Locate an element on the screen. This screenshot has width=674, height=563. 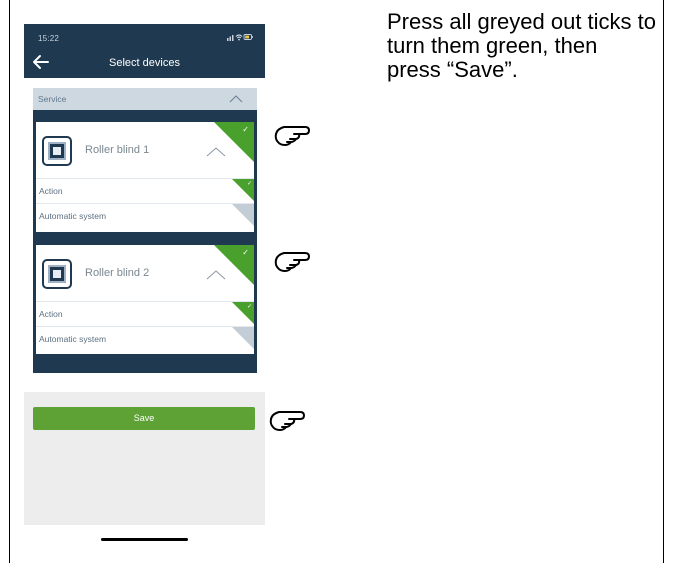
battery-icon is located at coordinates (248, 37).